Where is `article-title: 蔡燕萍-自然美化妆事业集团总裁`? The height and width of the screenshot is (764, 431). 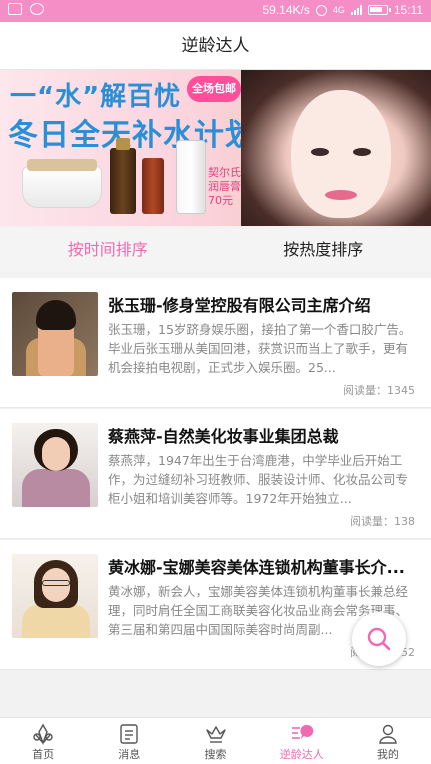 article-title: 蔡燕萍-自然美化妆事业集团总裁 is located at coordinates (223, 436).